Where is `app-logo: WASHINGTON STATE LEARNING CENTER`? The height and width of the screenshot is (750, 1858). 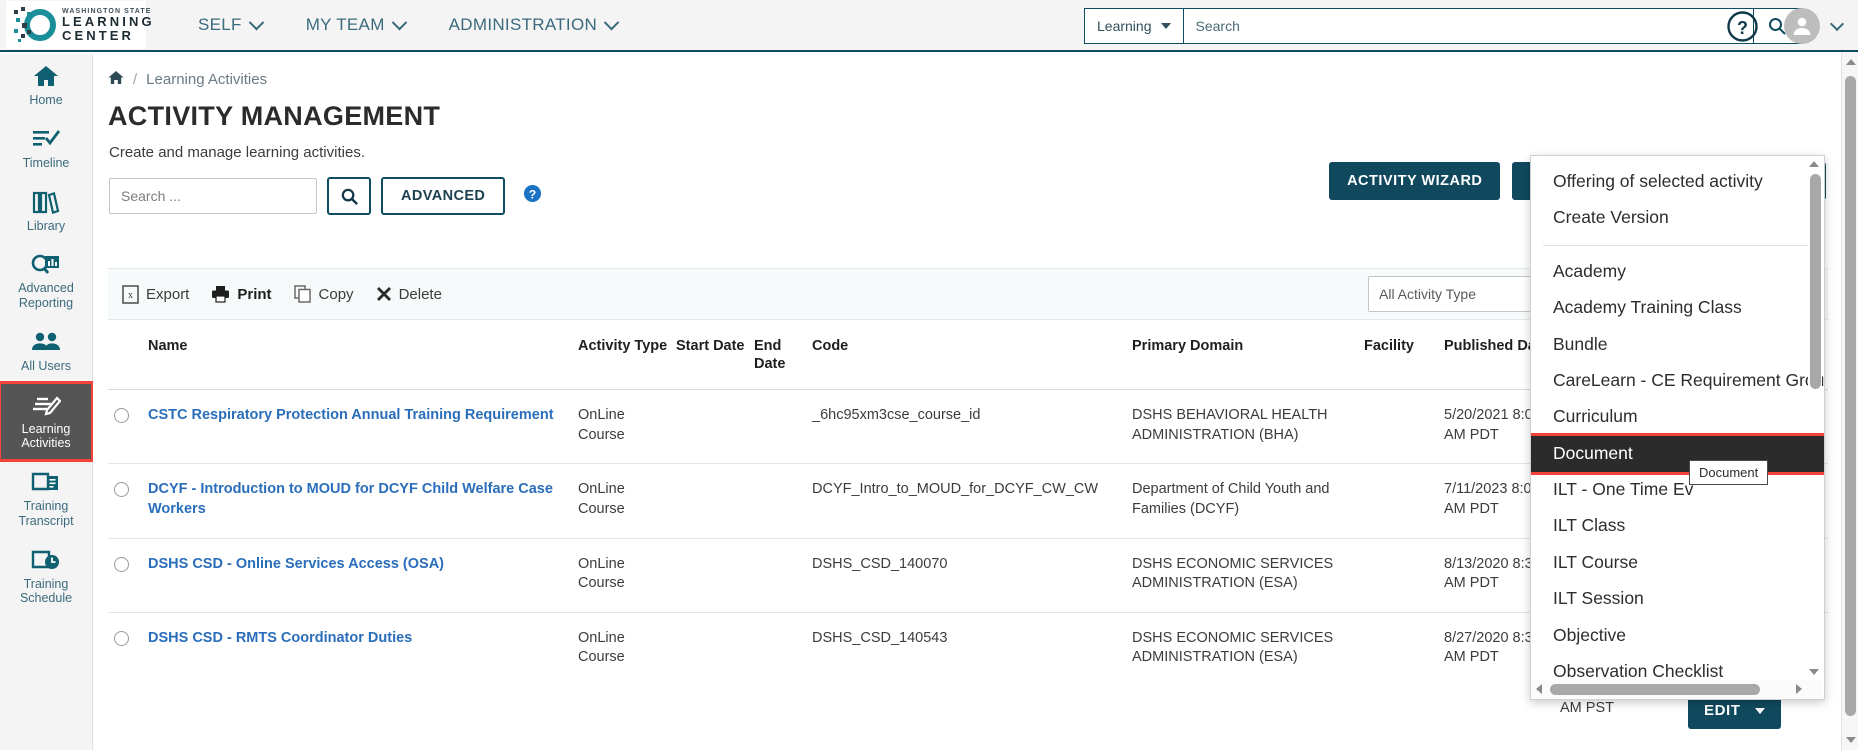 app-logo: WASHINGTON STATE LEARNING CENTER is located at coordinates (79, 25).